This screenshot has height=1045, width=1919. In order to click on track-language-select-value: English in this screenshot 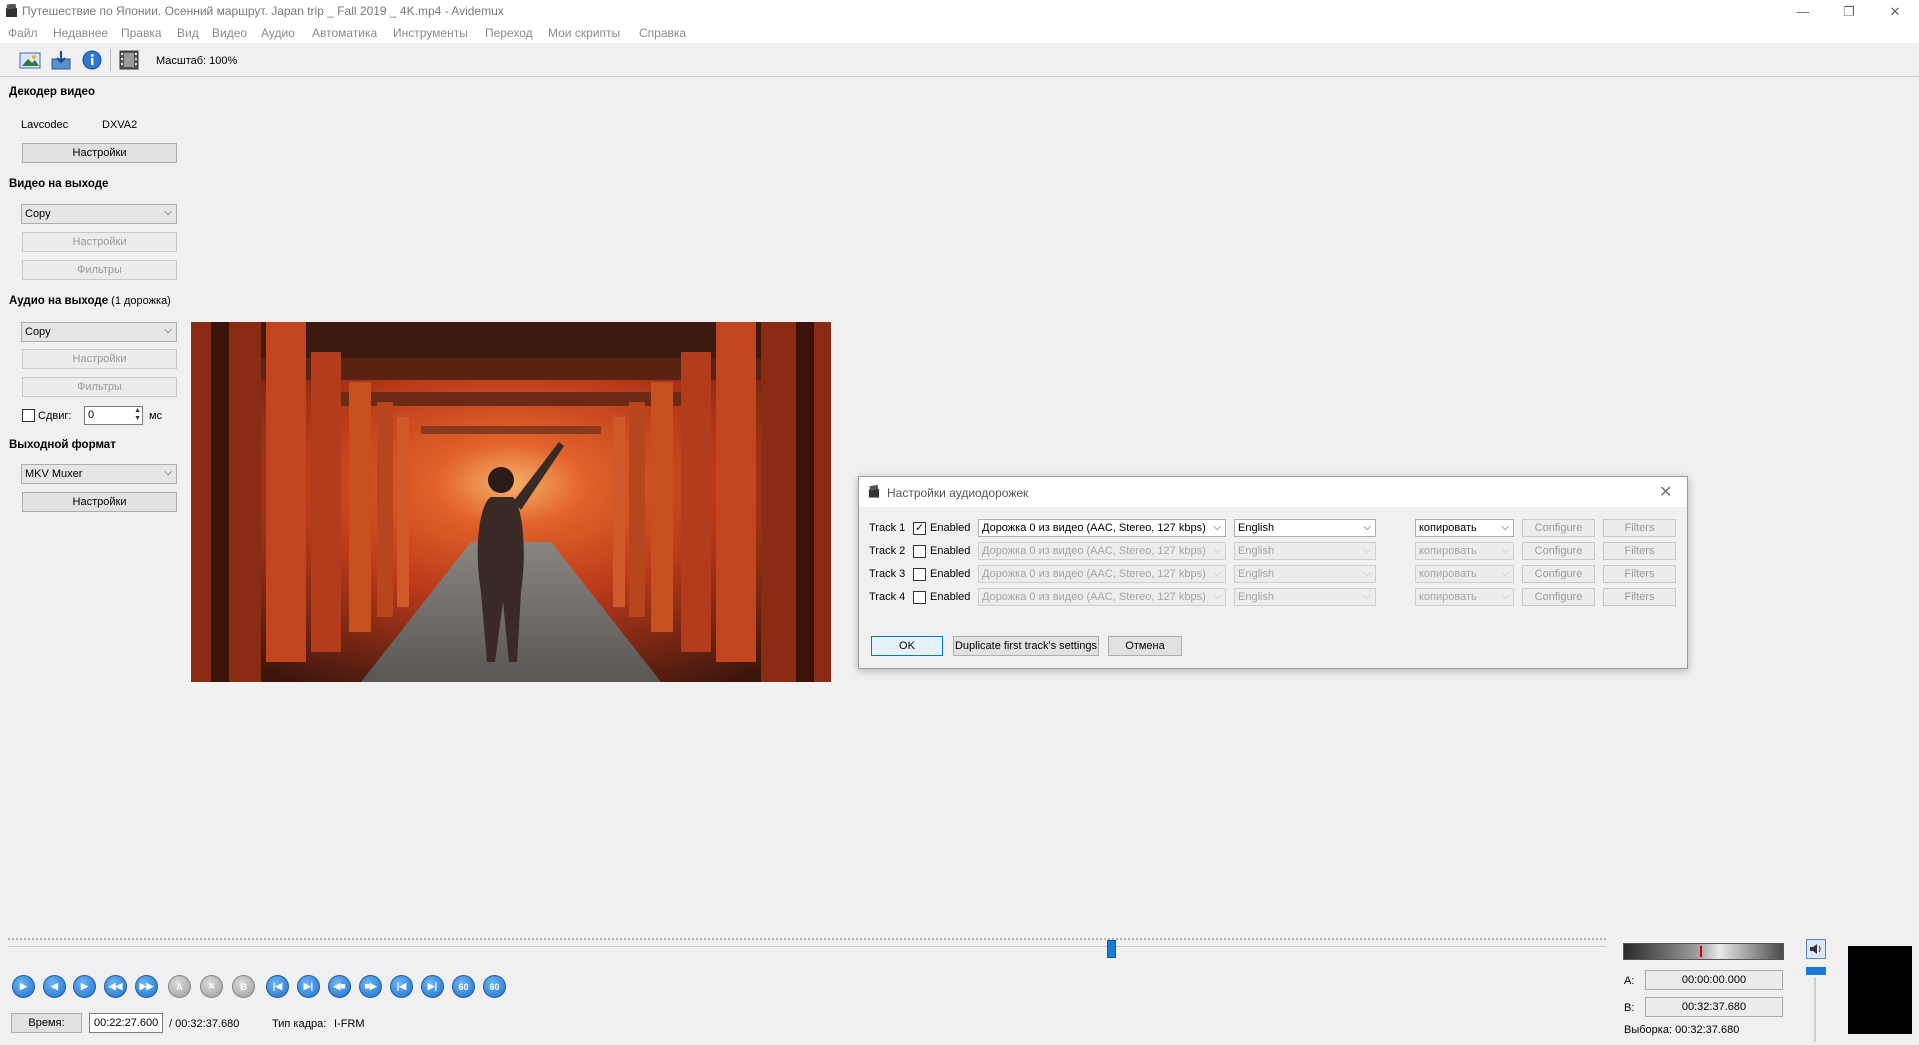, I will do `click(1256, 574)`.